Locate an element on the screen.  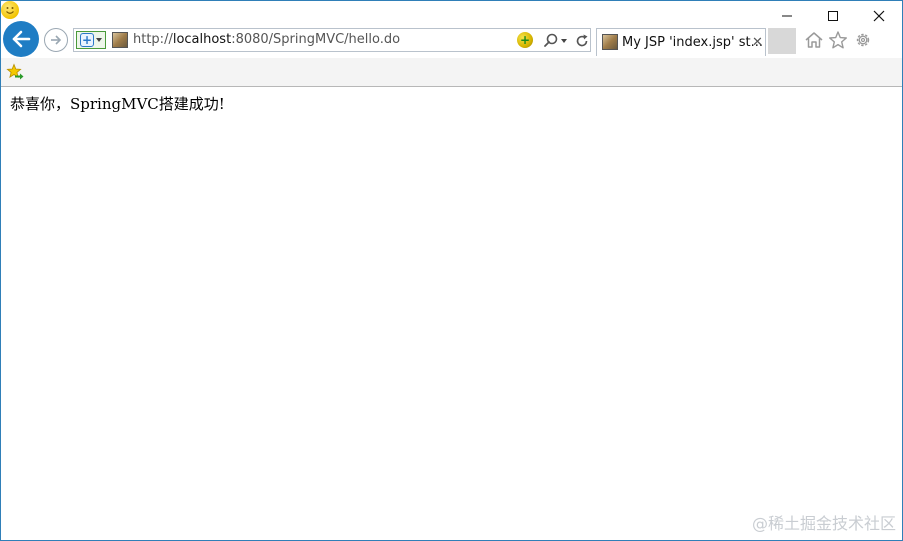
back-button is located at coordinates (21, 39).